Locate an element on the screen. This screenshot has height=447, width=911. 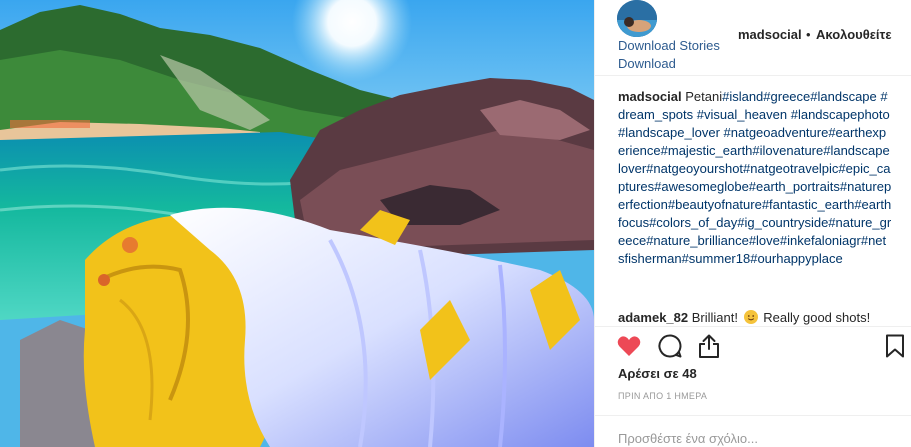
caption-text: Petani is located at coordinates (704, 96).